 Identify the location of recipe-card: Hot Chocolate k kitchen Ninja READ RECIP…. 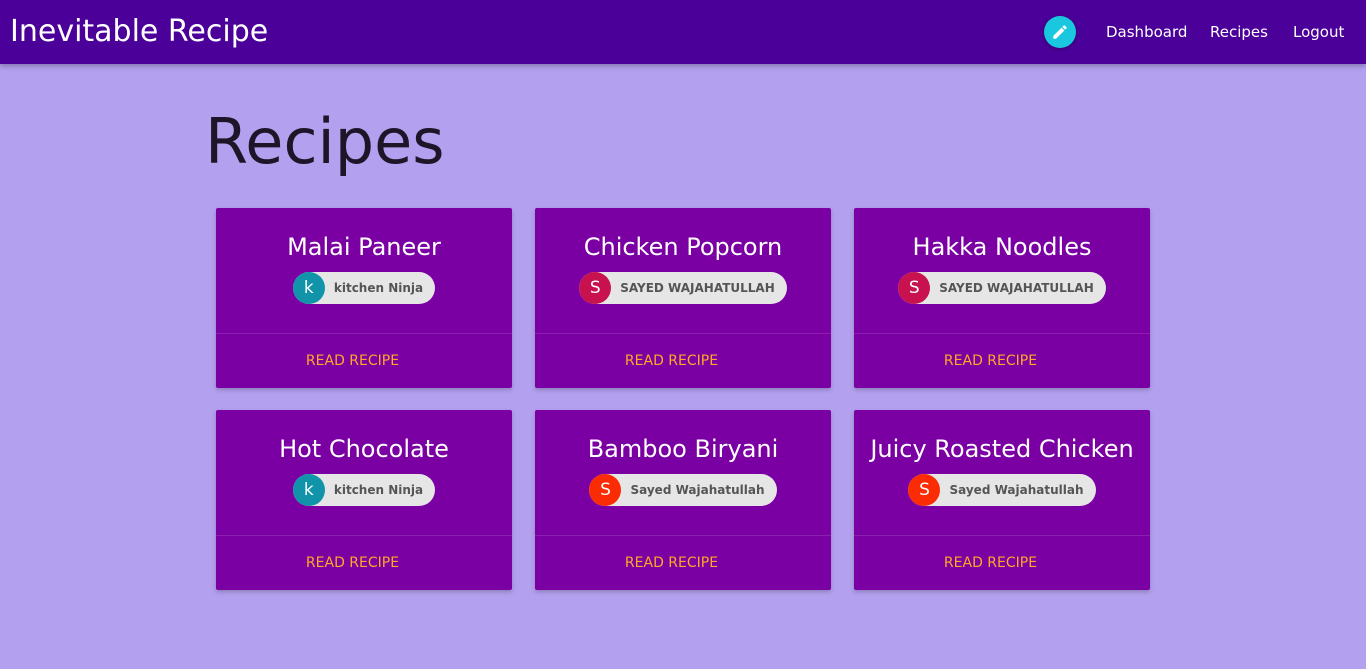
(364, 500).